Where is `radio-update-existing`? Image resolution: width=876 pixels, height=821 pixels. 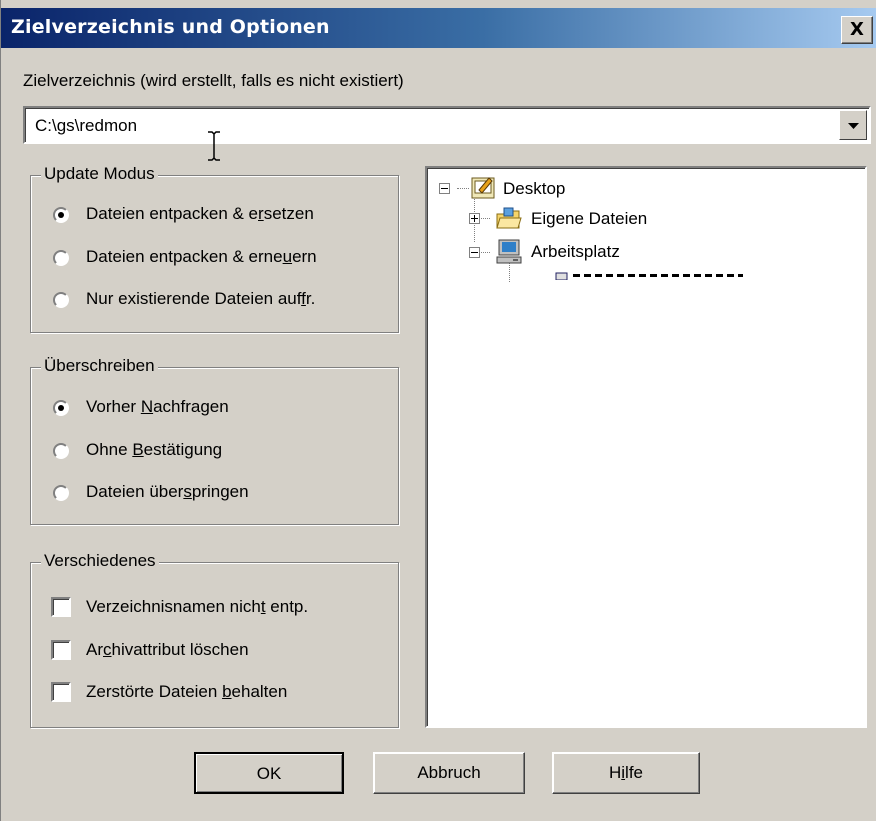
radio-update-existing is located at coordinates (61, 300).